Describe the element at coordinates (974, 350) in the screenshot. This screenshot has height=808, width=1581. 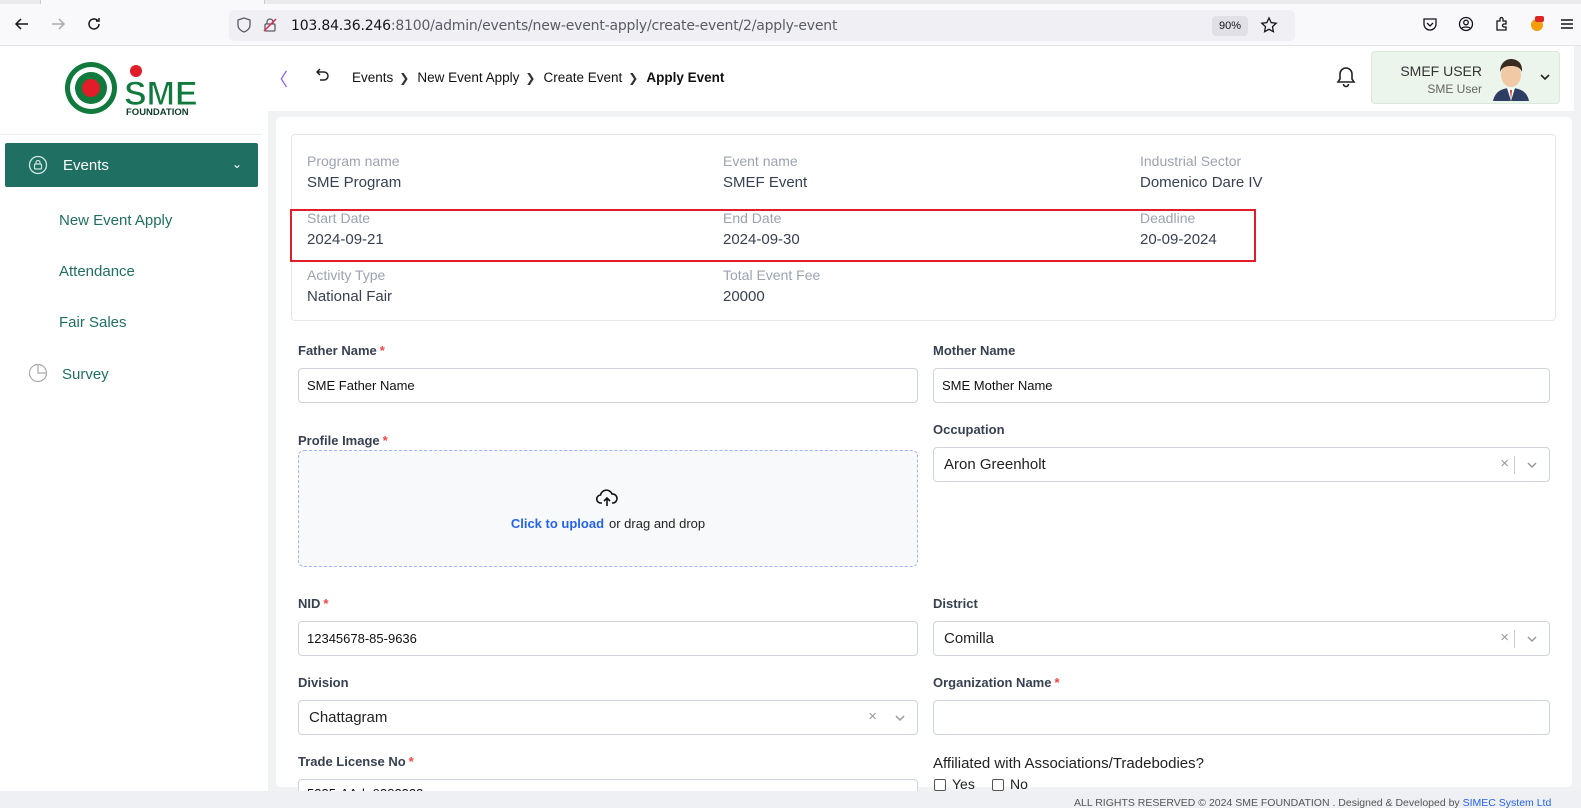
I see `mother-name-label: Mother Name` at that location.